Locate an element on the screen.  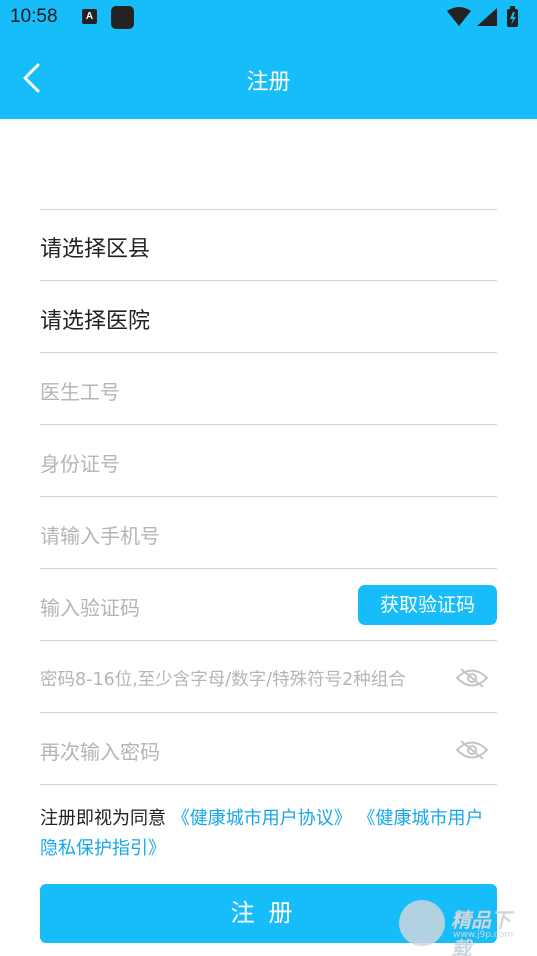
notification-a-icon: A is located at coordinates (89, 16).